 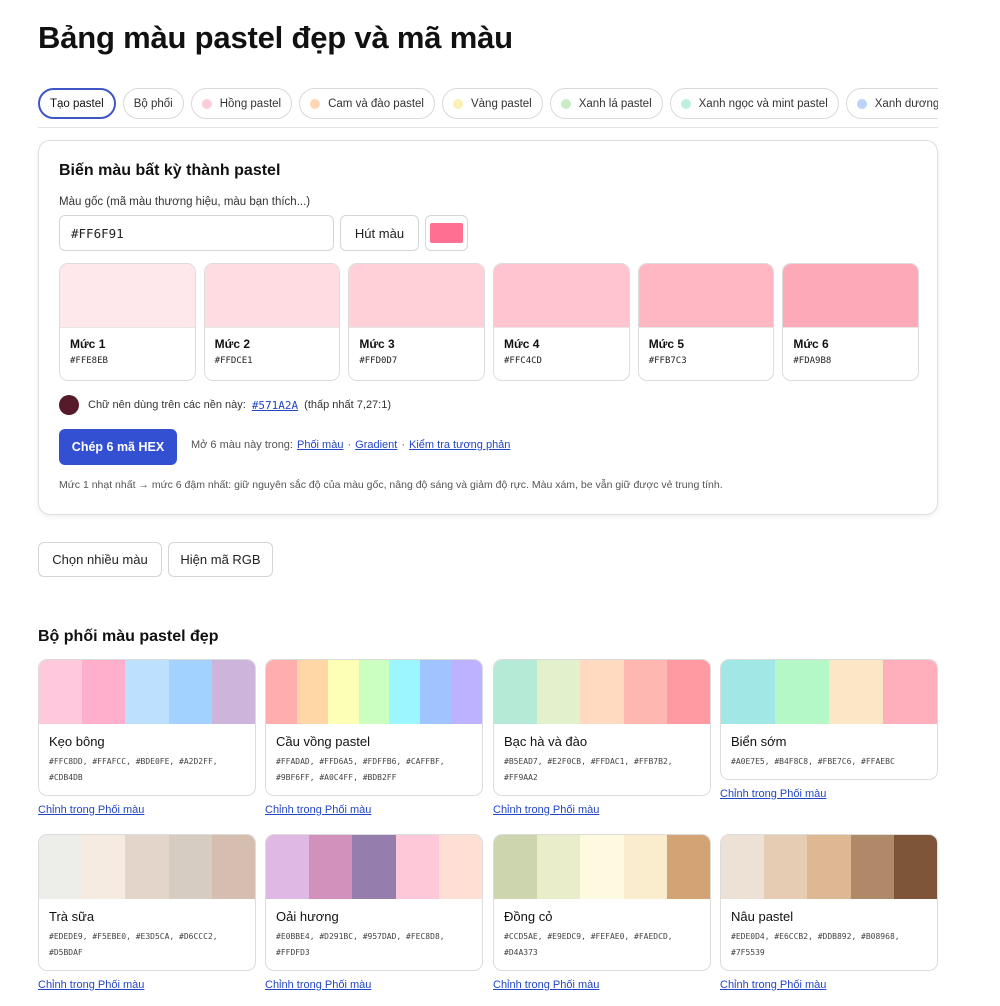 What do you see at coordinates (220, 559) in the screenshot?
I see `show-rgb-button: Hiện mã RGB` at bounding box center [220, 559].